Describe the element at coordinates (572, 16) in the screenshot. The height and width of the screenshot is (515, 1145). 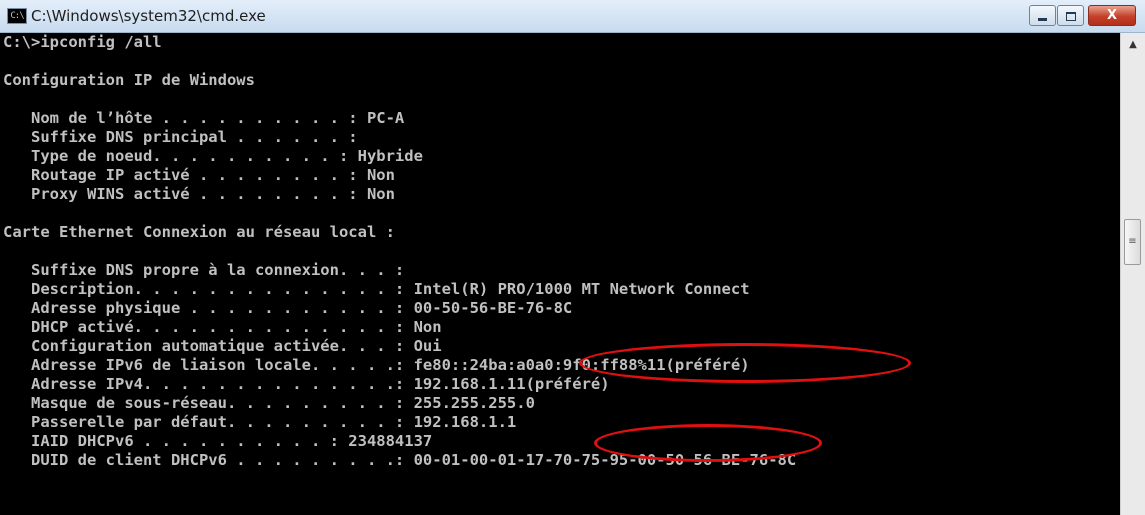
I see `title-bar: C:\ C:\Windows\system32\cmd.exe X` at that location.